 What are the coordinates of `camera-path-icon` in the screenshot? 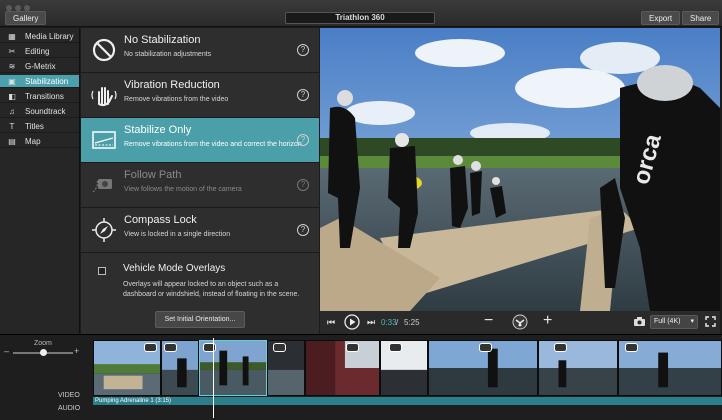 It's located at (104, 185).